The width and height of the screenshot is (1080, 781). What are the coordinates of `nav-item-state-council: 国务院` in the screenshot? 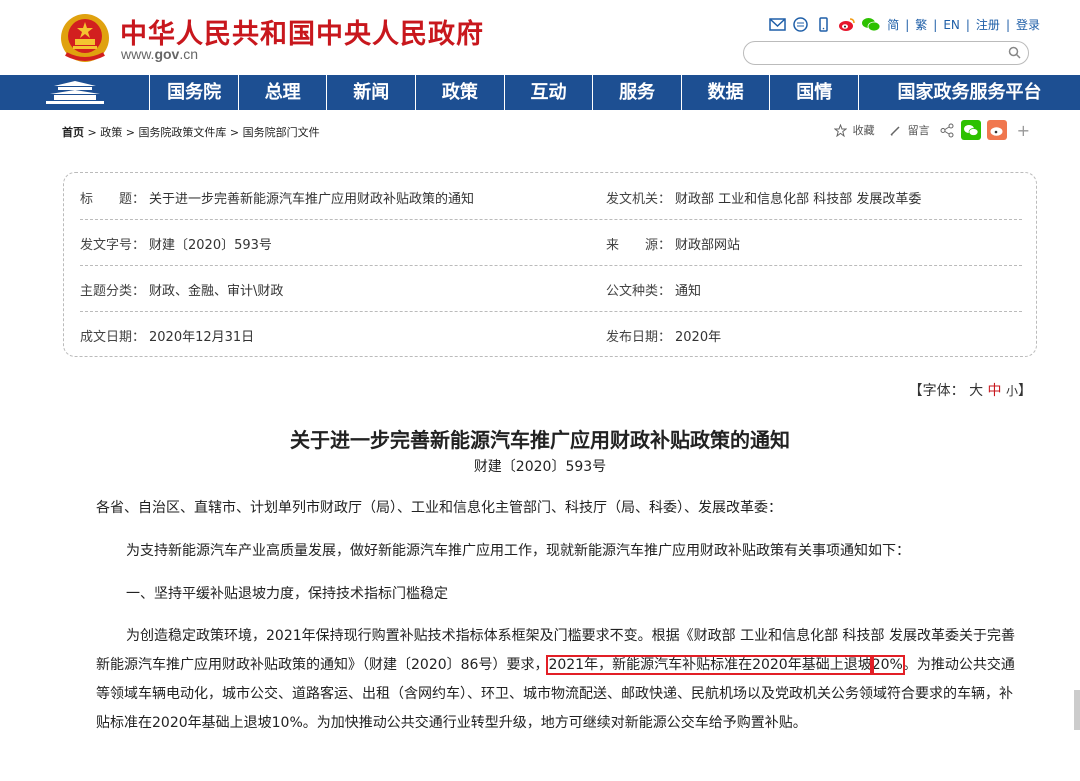 It's located at (194, 92).